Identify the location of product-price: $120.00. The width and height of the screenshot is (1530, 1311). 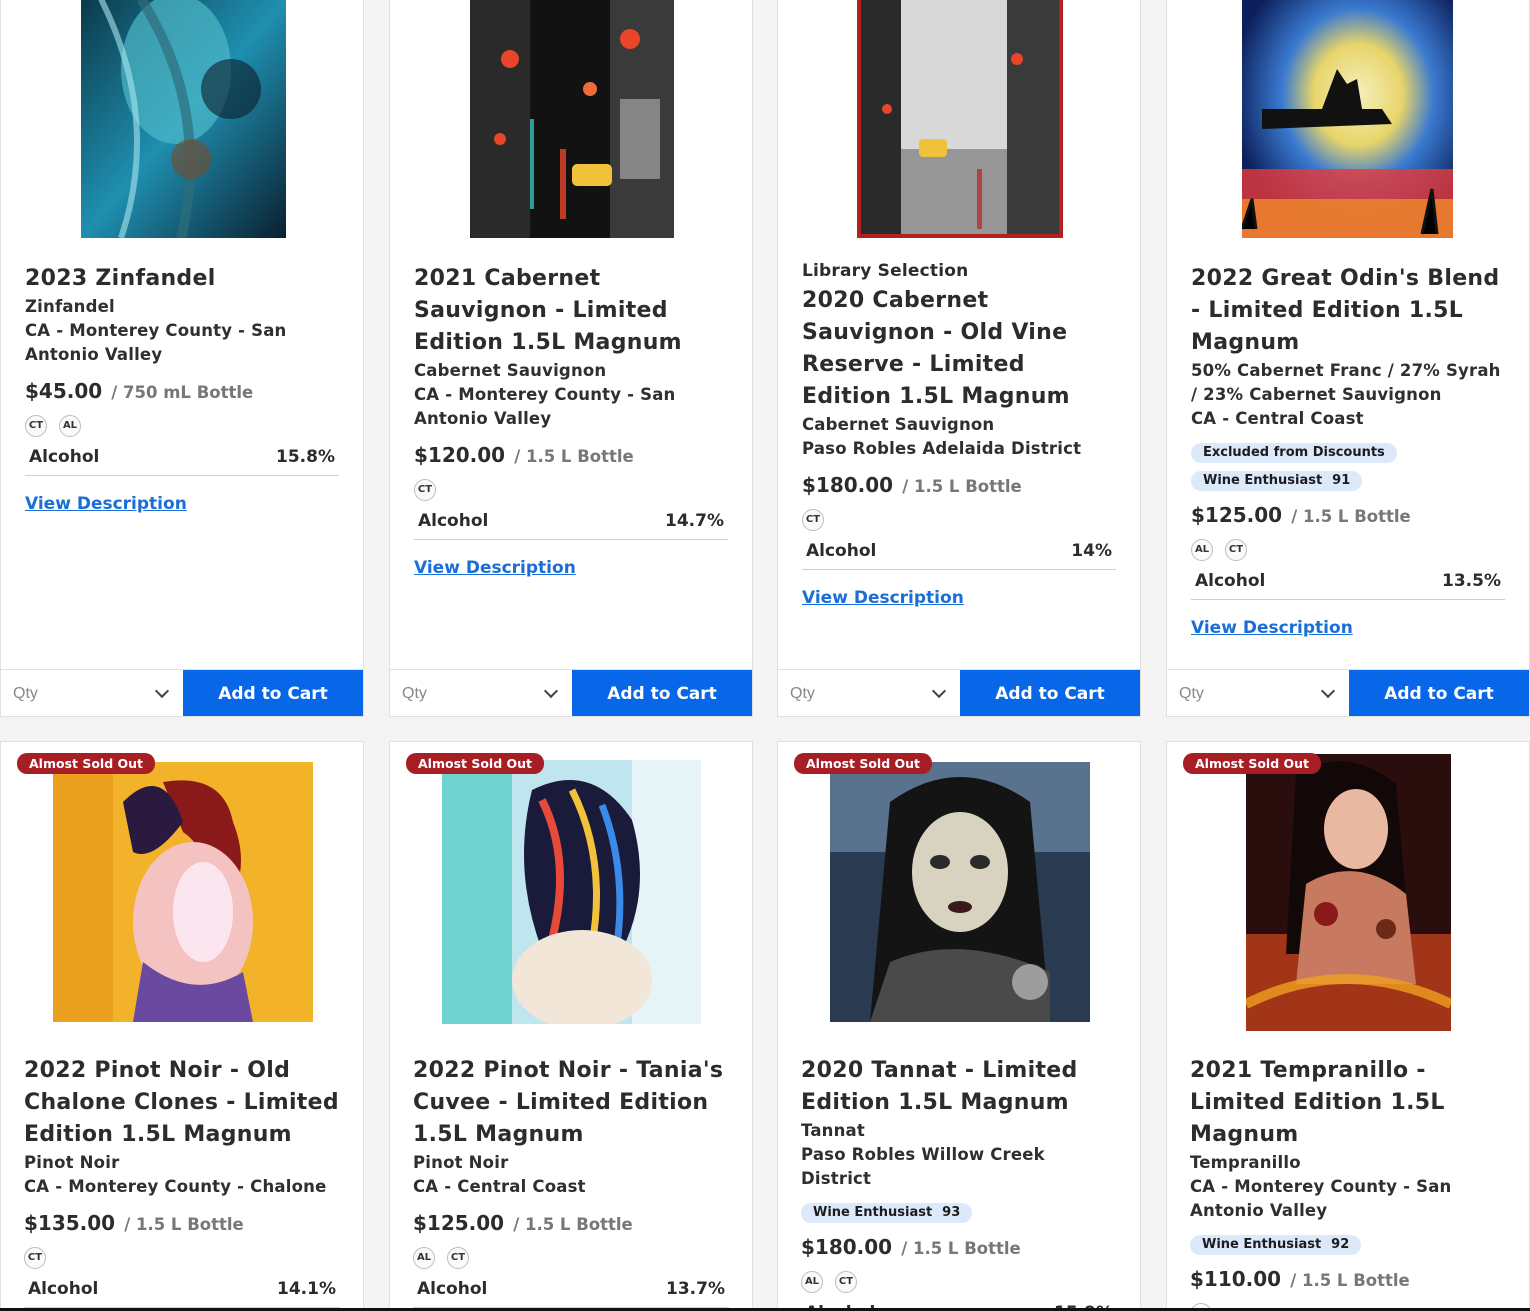
(460, 455).